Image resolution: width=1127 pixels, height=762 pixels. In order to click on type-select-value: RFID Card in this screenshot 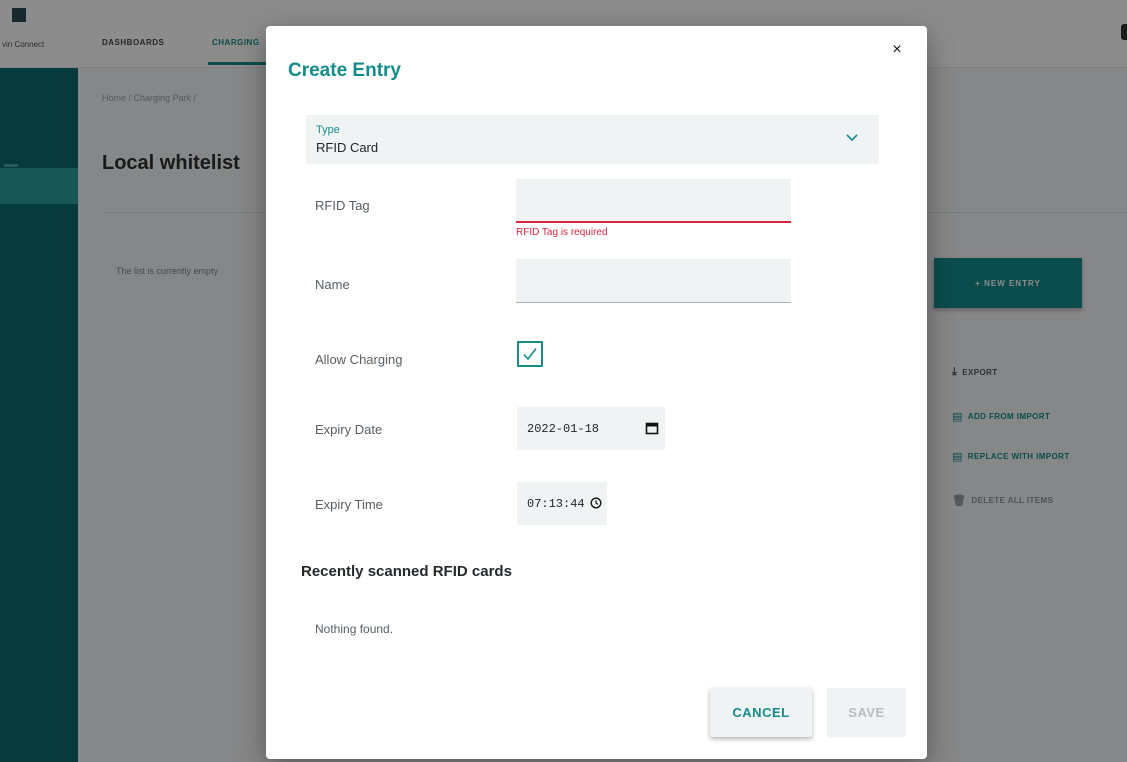, I will do `click(347, 147)`.